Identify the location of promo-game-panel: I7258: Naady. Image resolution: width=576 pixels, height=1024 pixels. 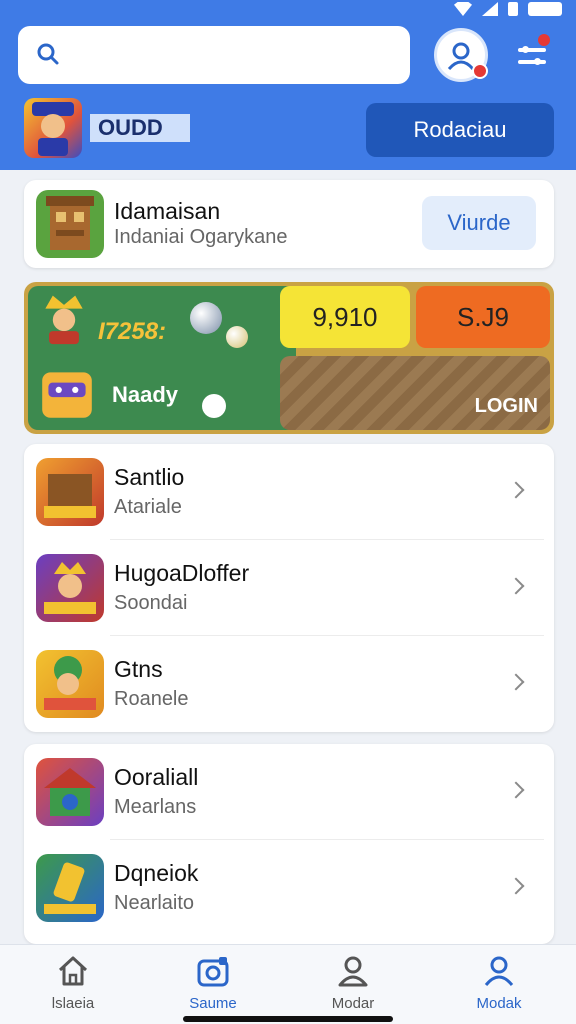
(162, 358).